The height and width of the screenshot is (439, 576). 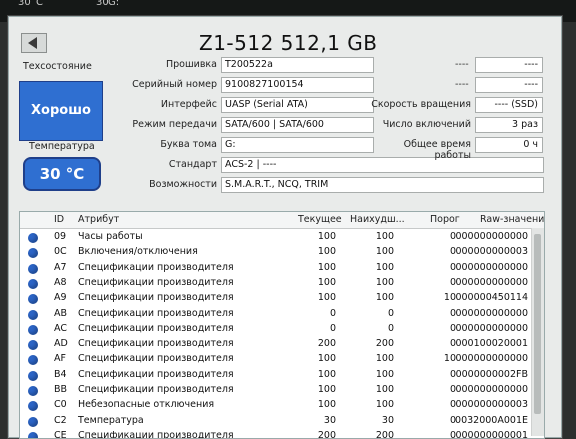 What do you see at coordinates (98, 219) in the screenshot?
I see `col-attribute: Атрибут` at bounding box center [98, 219].